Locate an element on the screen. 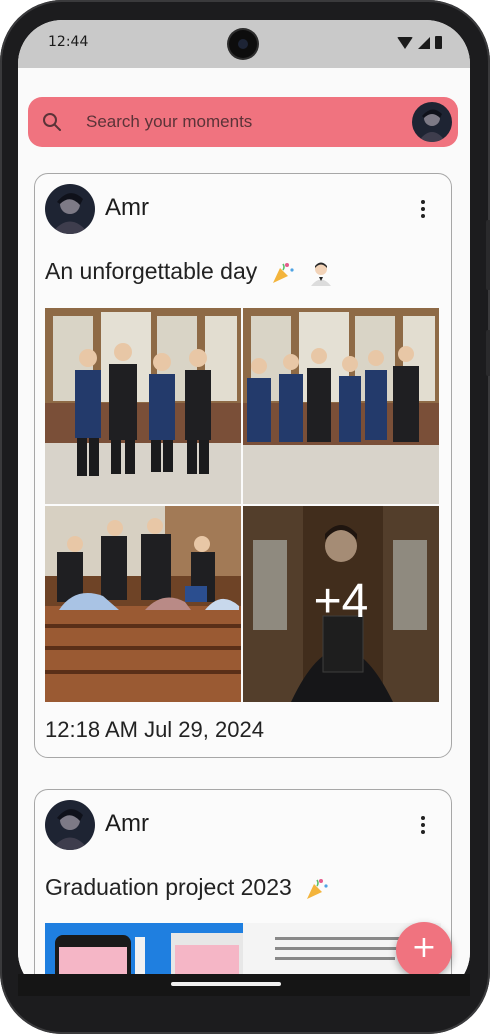 Image resolution: width=490 pixels, height=1034 pixels. add-moment-button: + is located at coordinates (424, 950).